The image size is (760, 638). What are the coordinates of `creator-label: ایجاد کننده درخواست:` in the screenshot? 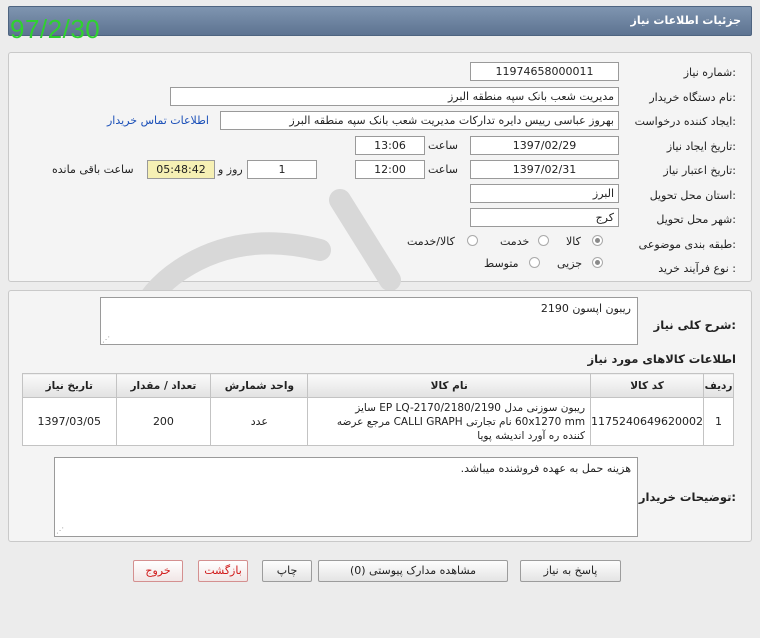 It's located at (685, 121).